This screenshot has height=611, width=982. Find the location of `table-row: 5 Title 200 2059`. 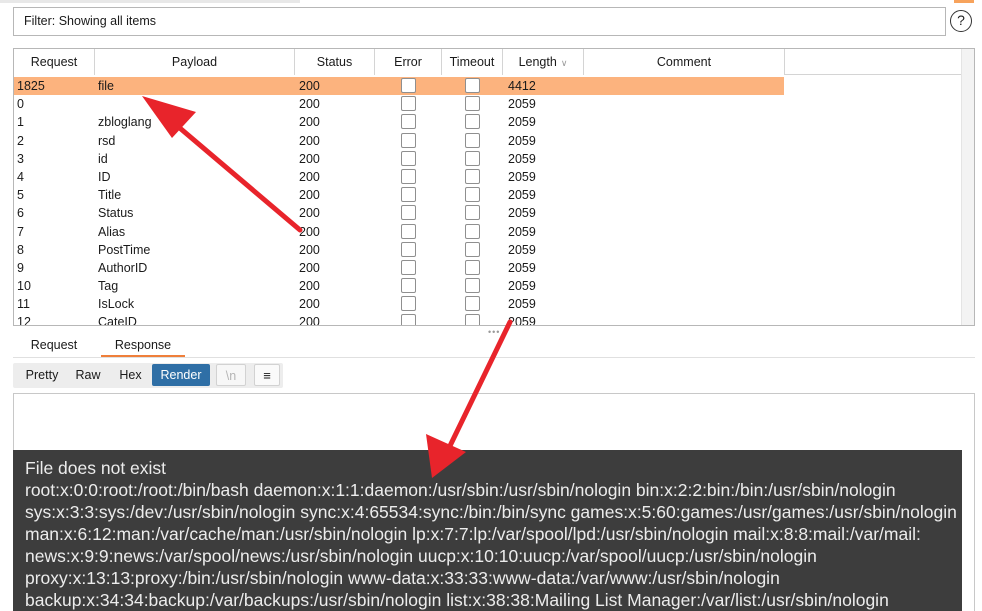

table-row: 5 Title 200 2059 is located at coordinates (488, 195).